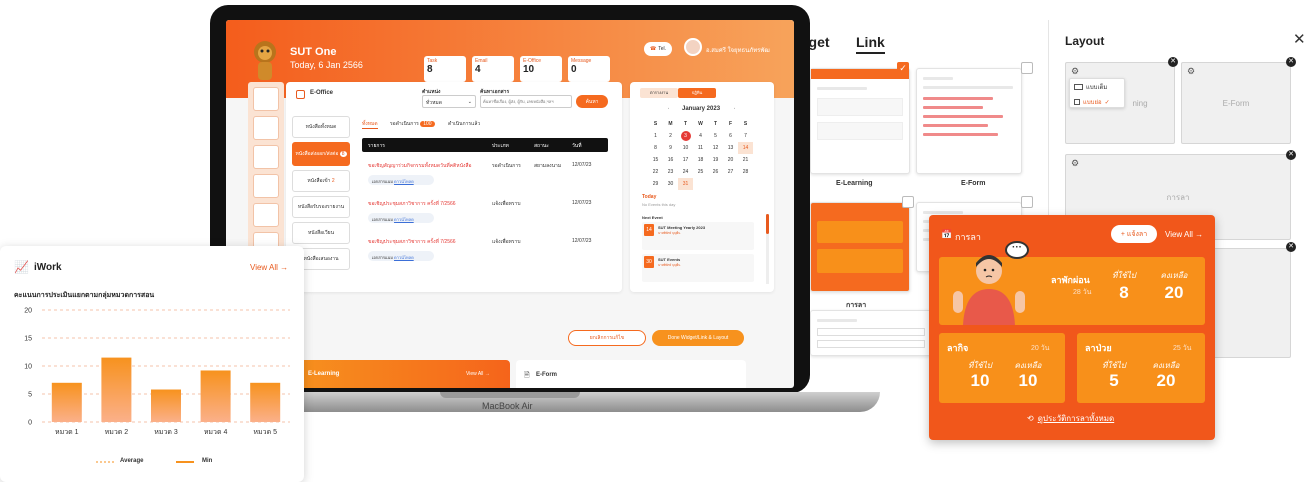 The height and width of the screenshot is (482, 1310). I want to click on avatar, so click(693, 47).